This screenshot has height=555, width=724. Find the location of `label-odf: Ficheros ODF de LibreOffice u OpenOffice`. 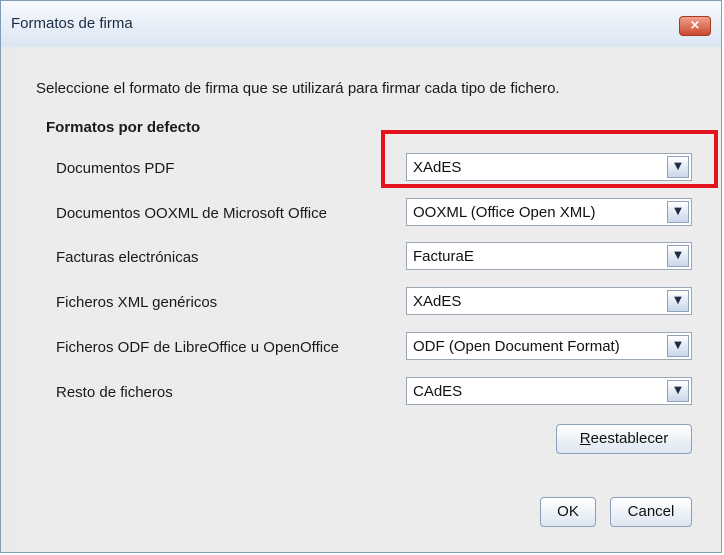

label-odf: Ficheros ODF de LibreOffice u OpenOffice is located at coordinates (197, 347).